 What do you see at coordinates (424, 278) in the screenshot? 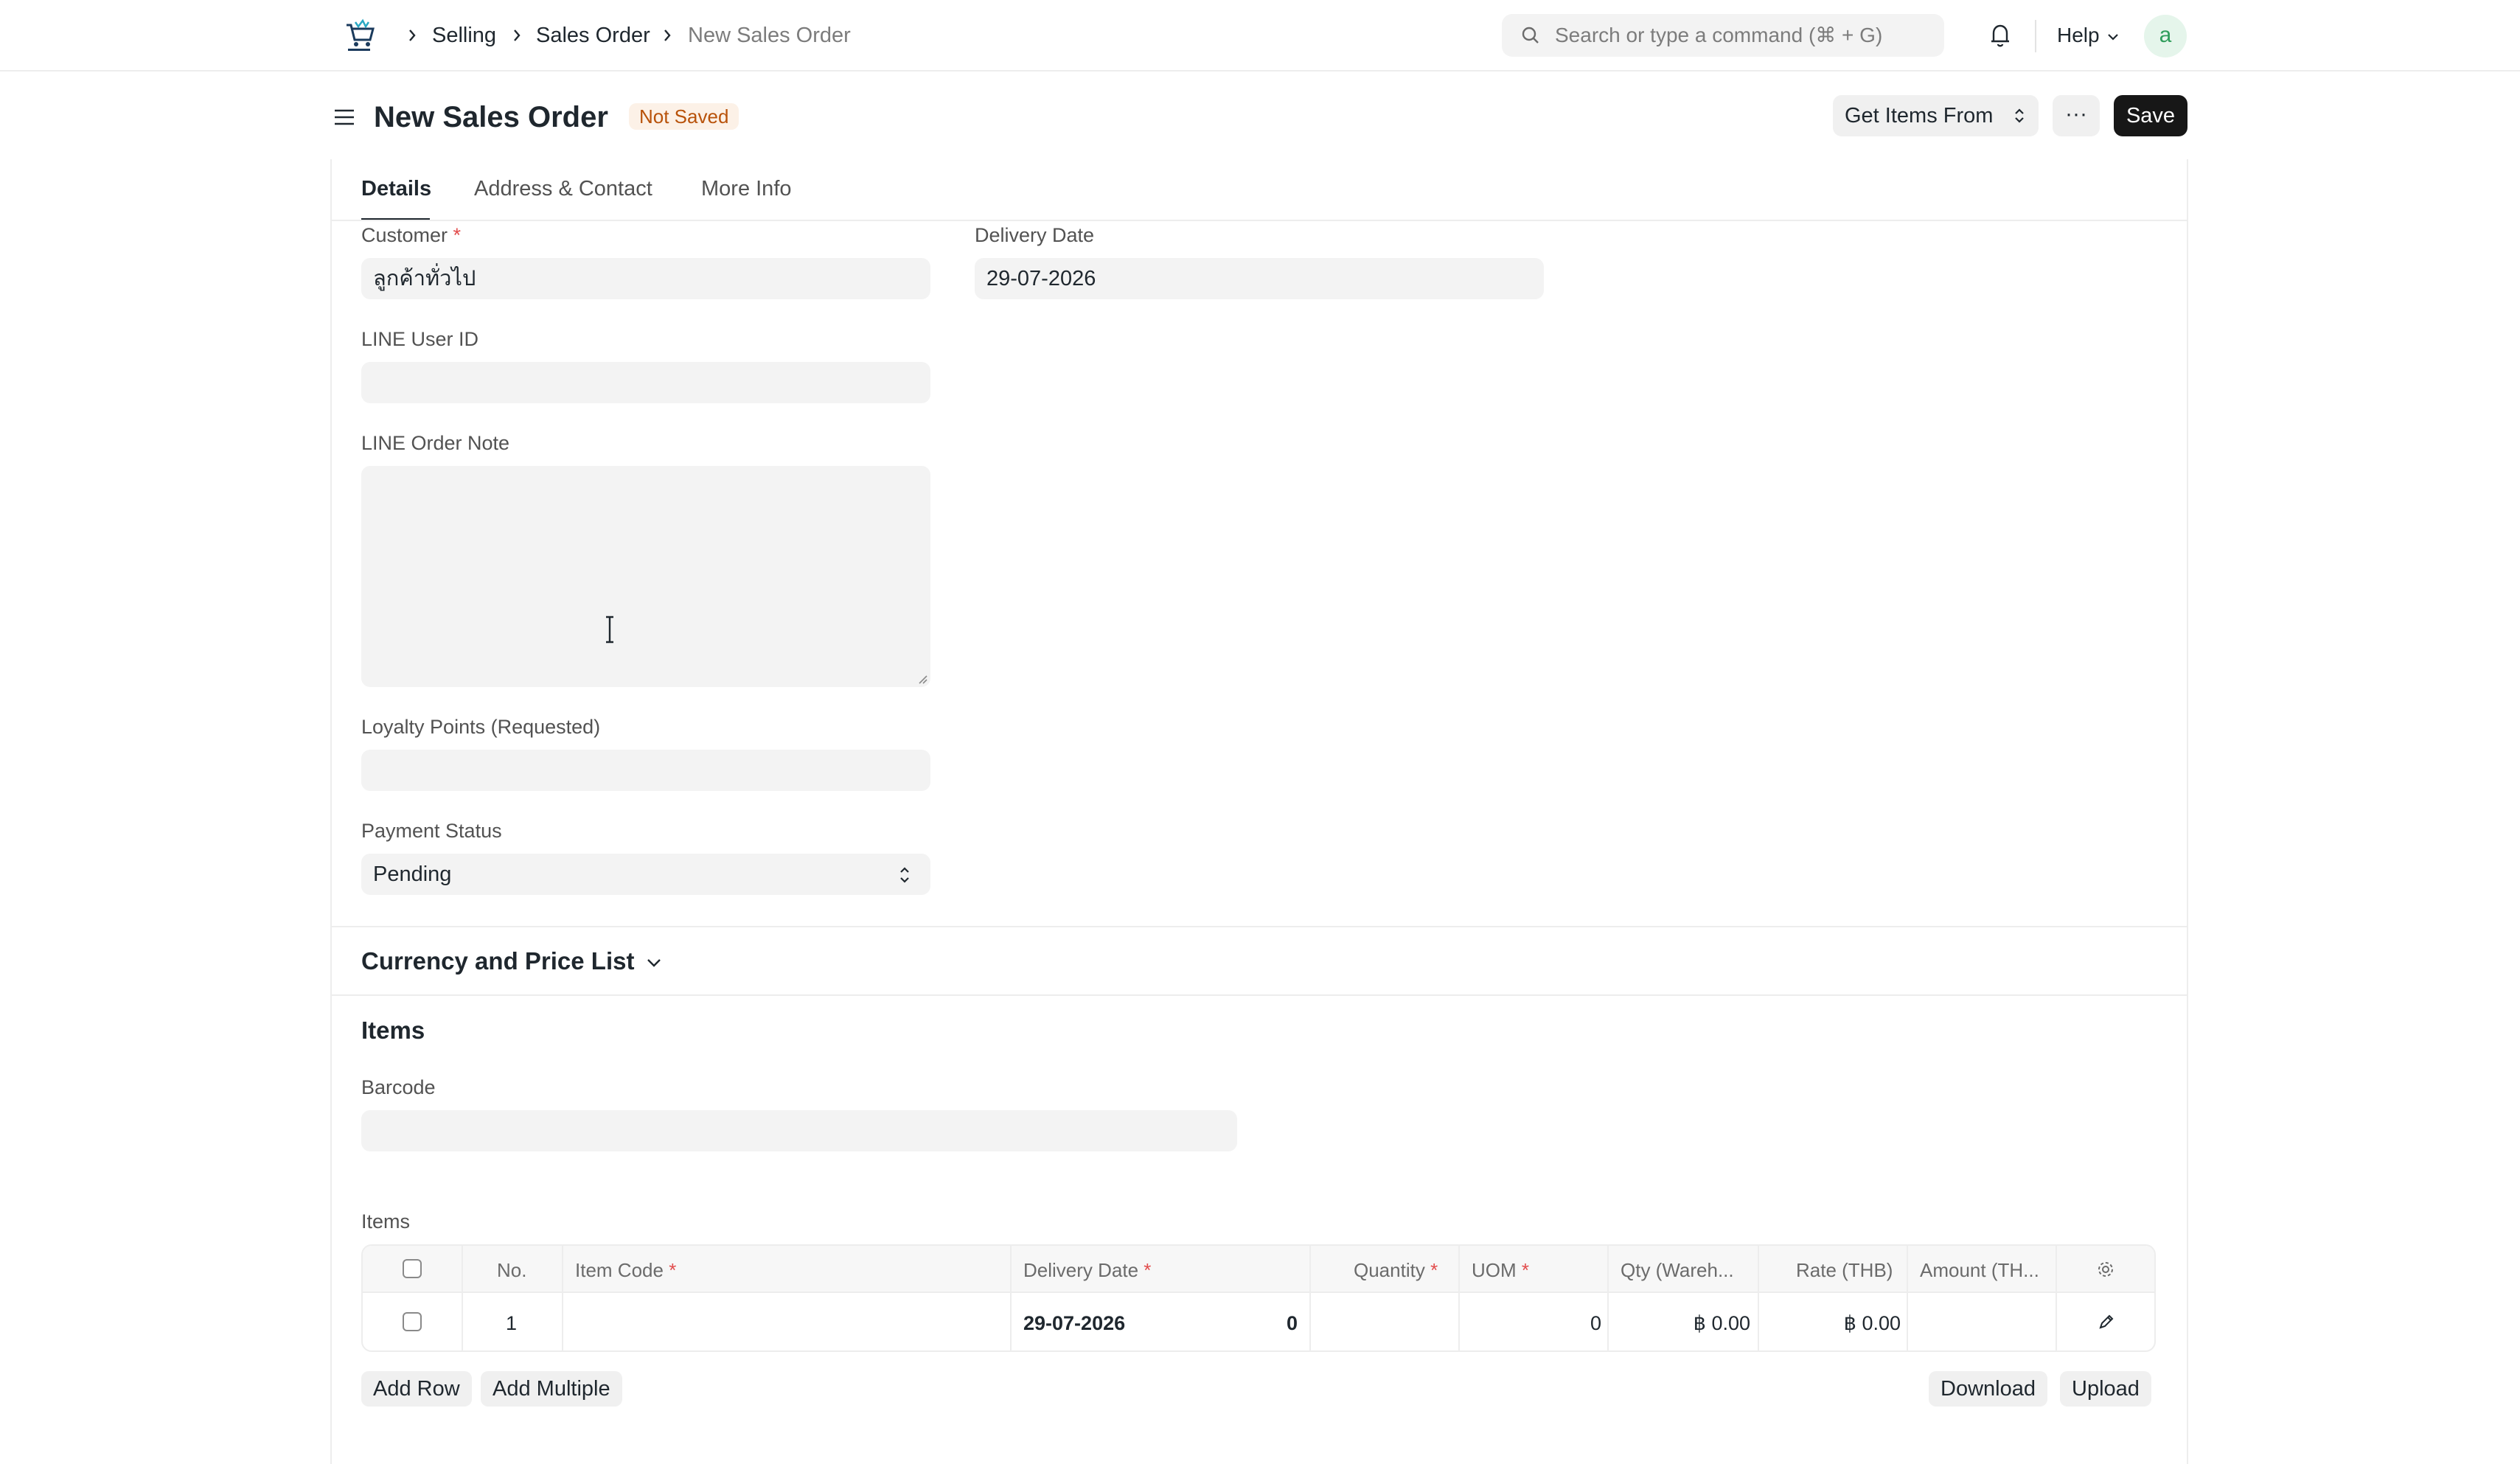
I see `customer-value: ลูกค้าทั่วไป` at bounding box center [424, 278].